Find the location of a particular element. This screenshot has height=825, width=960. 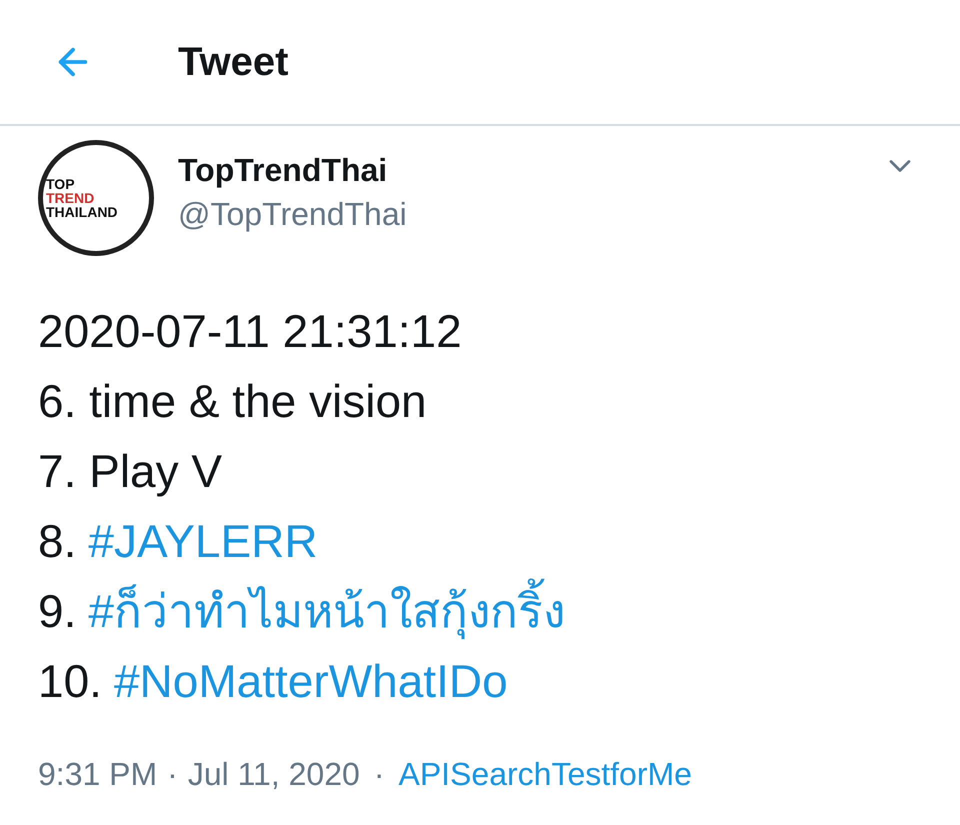

page-title: Tweet is located at coordinates (233, 62).